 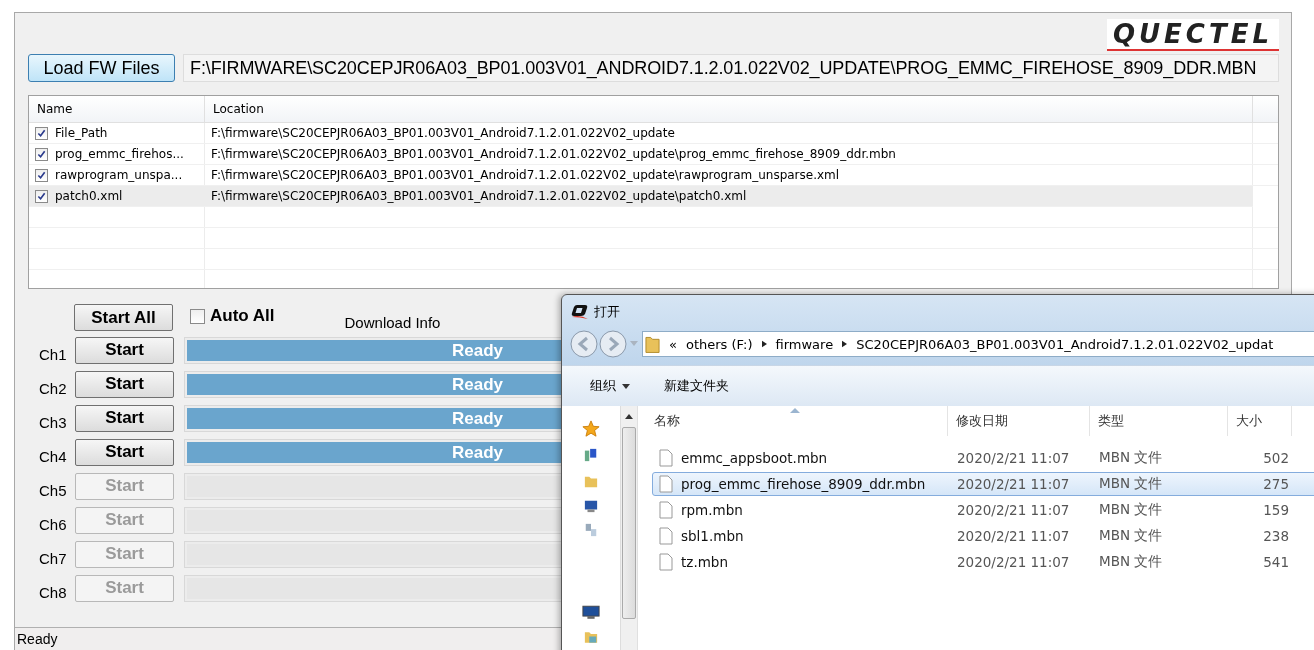 I want to click on file-row: rpm.mbn 2020/2/21 11:07 MBN 文件 159, so click(x=983, y=510).